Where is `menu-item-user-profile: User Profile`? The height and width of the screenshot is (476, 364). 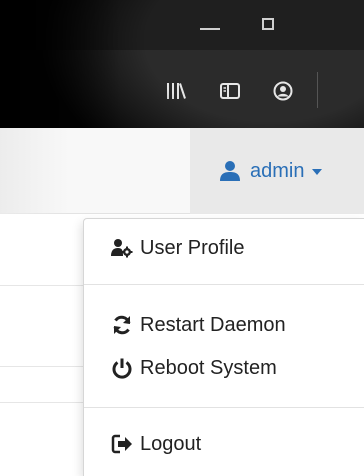 menu-item-user-profile: User Profile is located at coordinates (224, 248).